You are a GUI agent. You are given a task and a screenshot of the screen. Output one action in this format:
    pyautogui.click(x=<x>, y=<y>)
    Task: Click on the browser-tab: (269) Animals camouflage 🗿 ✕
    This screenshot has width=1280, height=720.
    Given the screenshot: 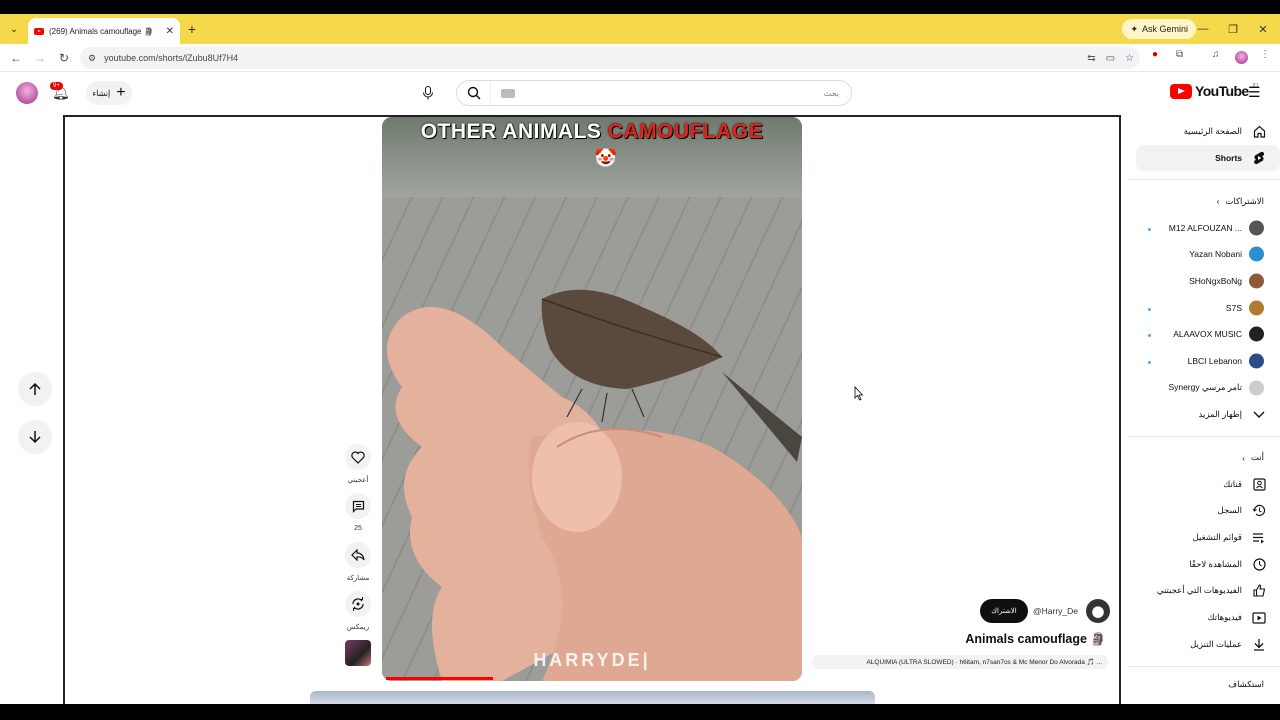 What is the action you would take?
    pyautogui.click(x=104, y=31)
    